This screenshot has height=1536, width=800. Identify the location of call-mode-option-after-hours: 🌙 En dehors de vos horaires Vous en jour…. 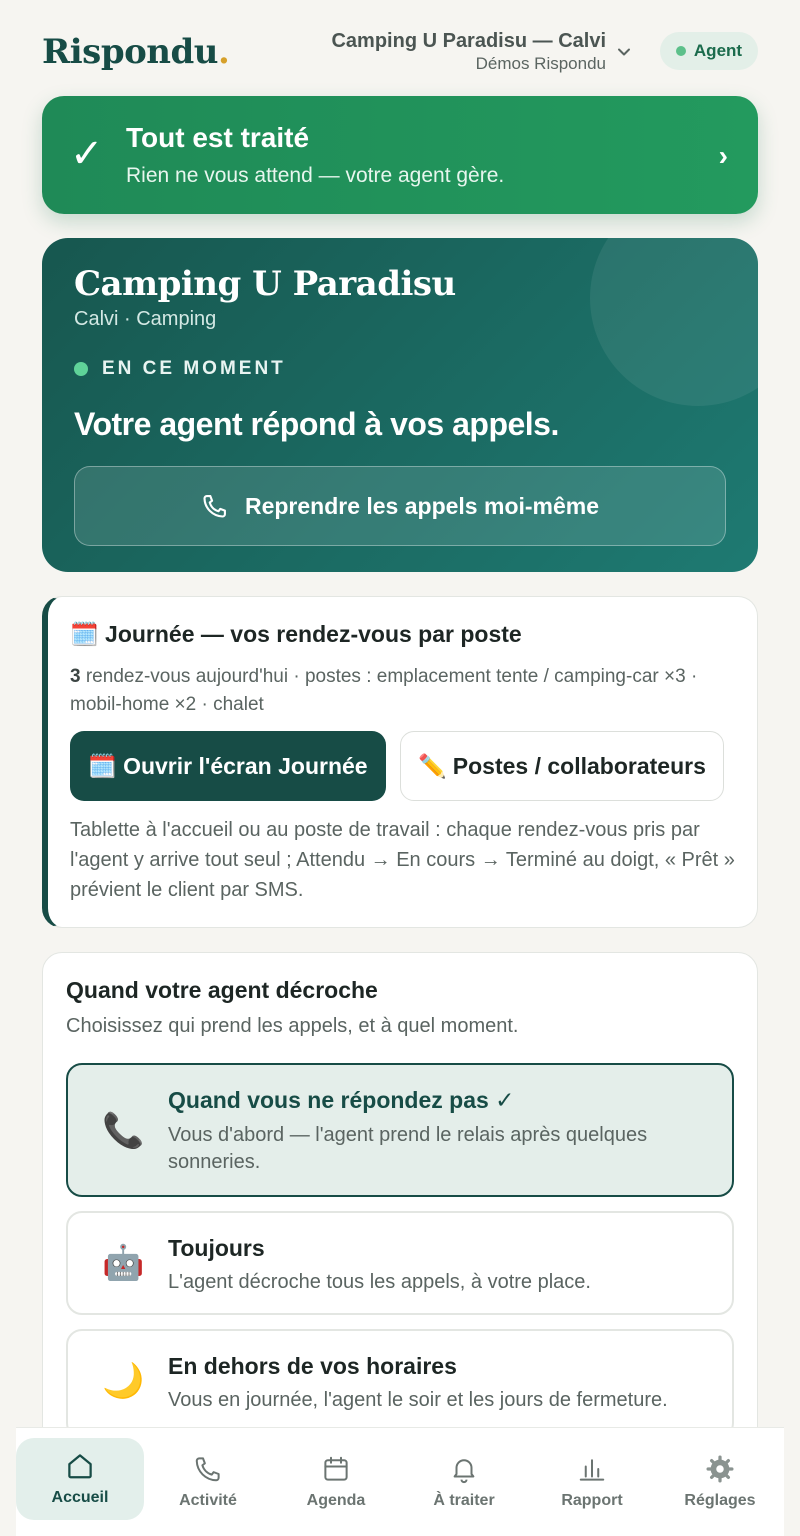
(400, 1384).